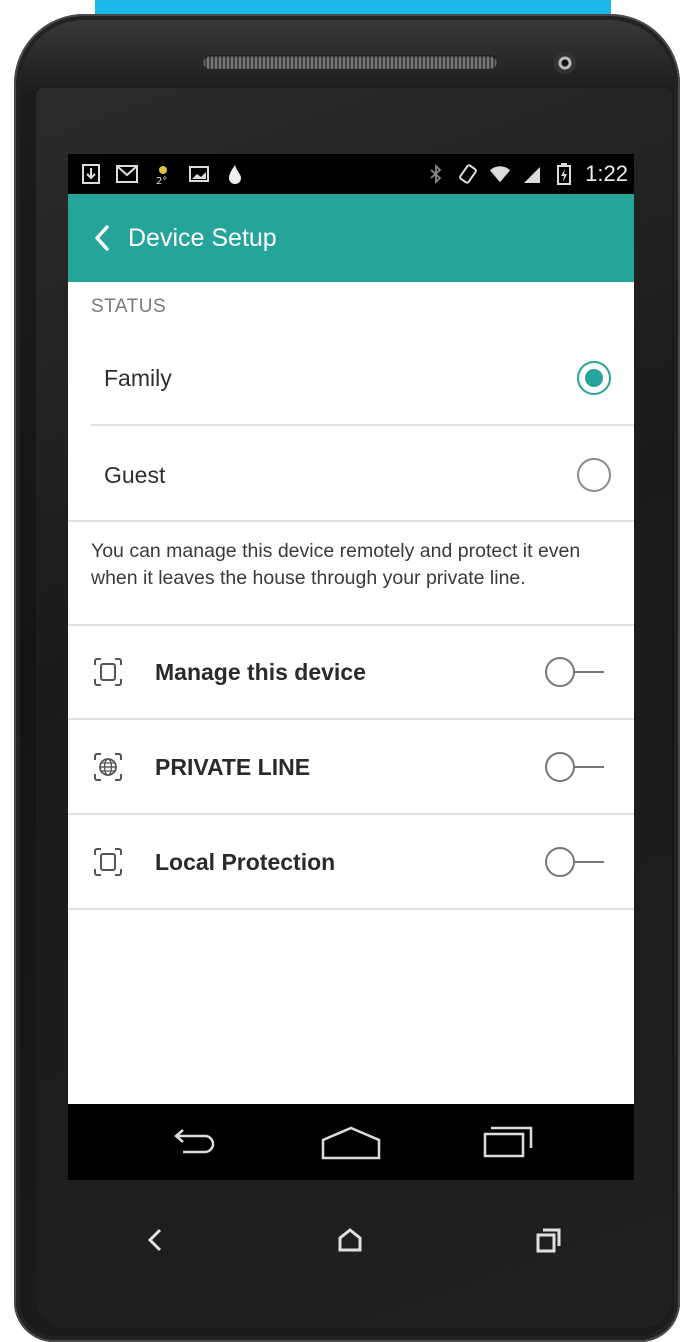 The width and height of the screenshot is (680, 1342). Describe the element at coordinates (245, 861) in the screenshot. I see `local-protection-label: Local Protection` at that location.